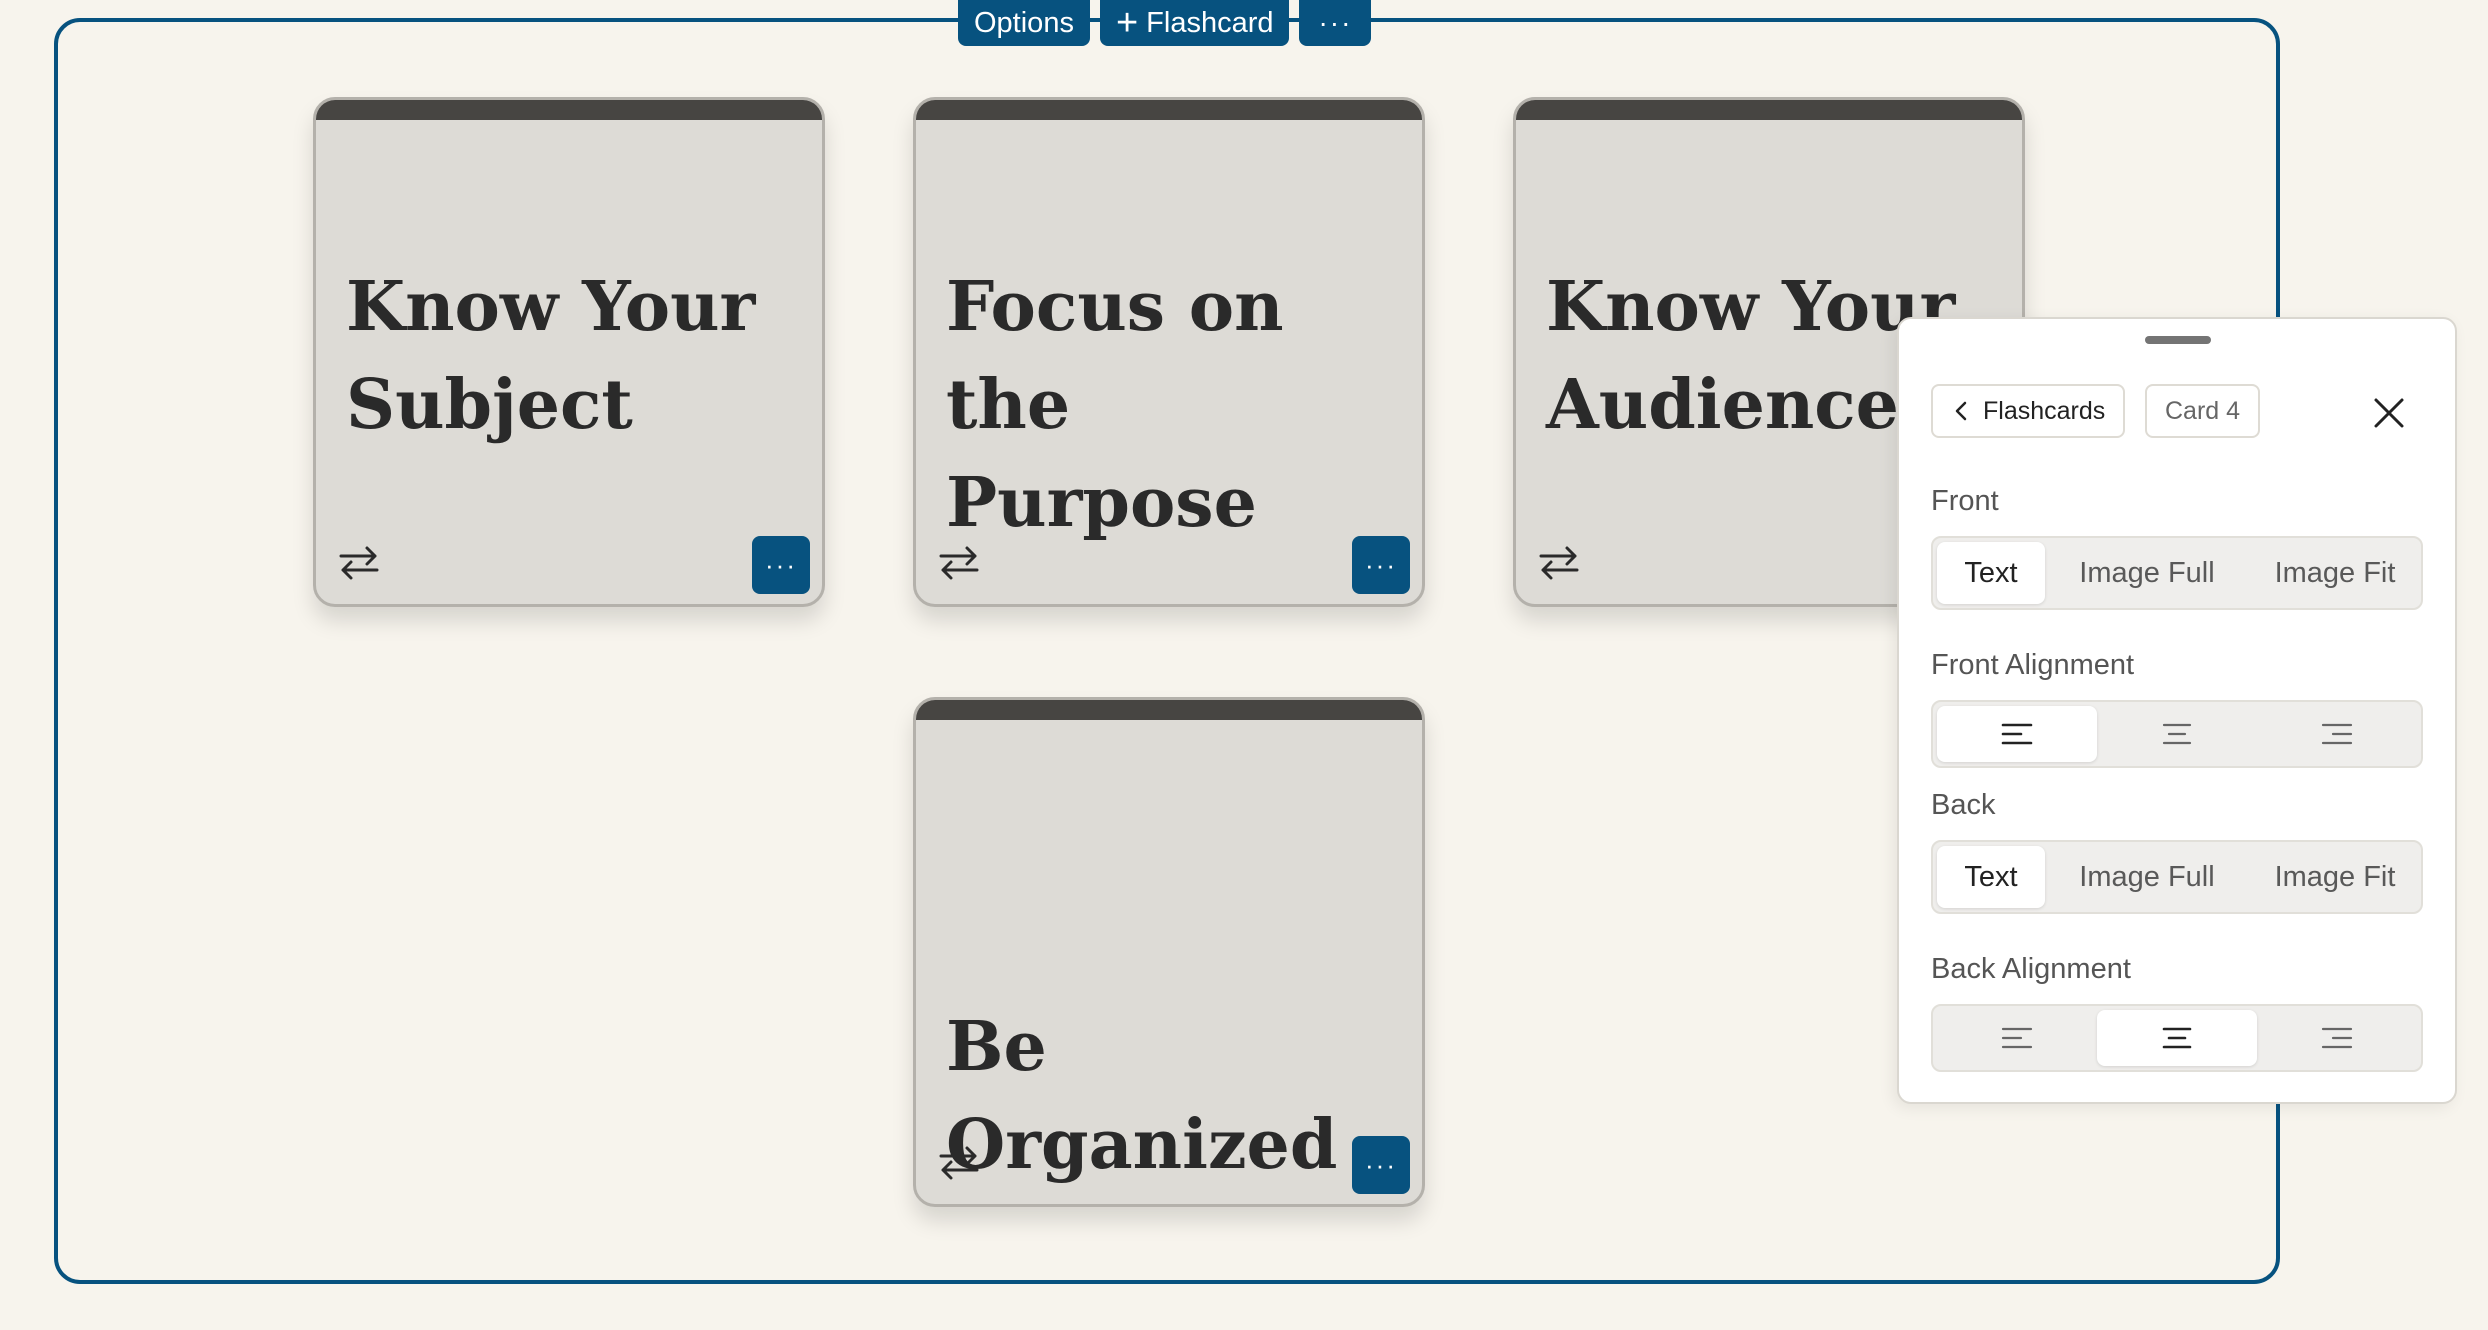  I want to click on back-align-right-button, so click(2337, 1038).